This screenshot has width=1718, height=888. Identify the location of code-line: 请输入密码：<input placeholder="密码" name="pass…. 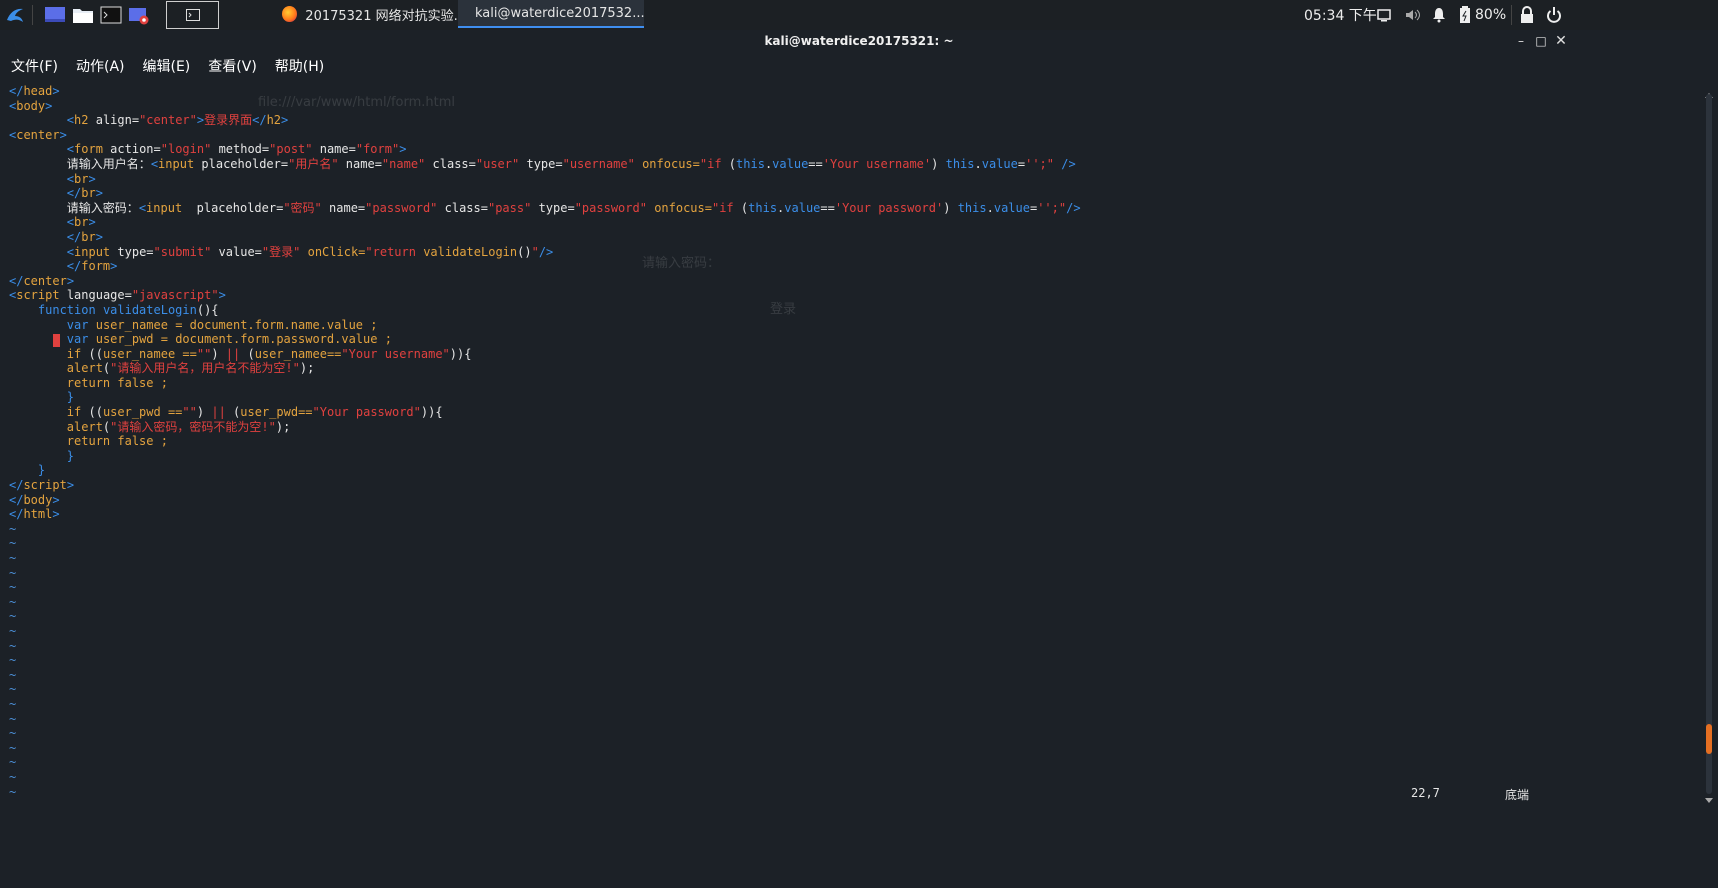
(545, 207).